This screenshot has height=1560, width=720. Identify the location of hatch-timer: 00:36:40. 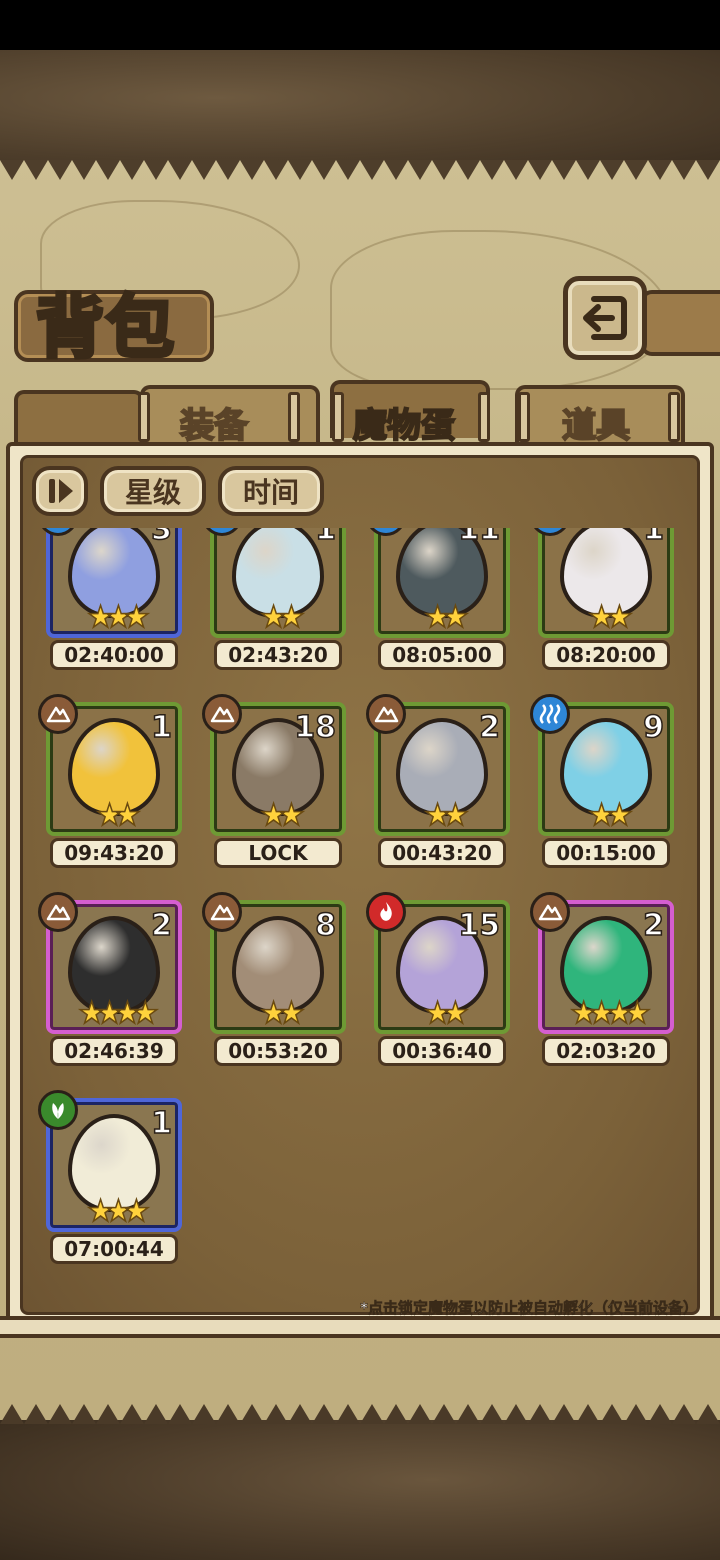
(442, 1051).